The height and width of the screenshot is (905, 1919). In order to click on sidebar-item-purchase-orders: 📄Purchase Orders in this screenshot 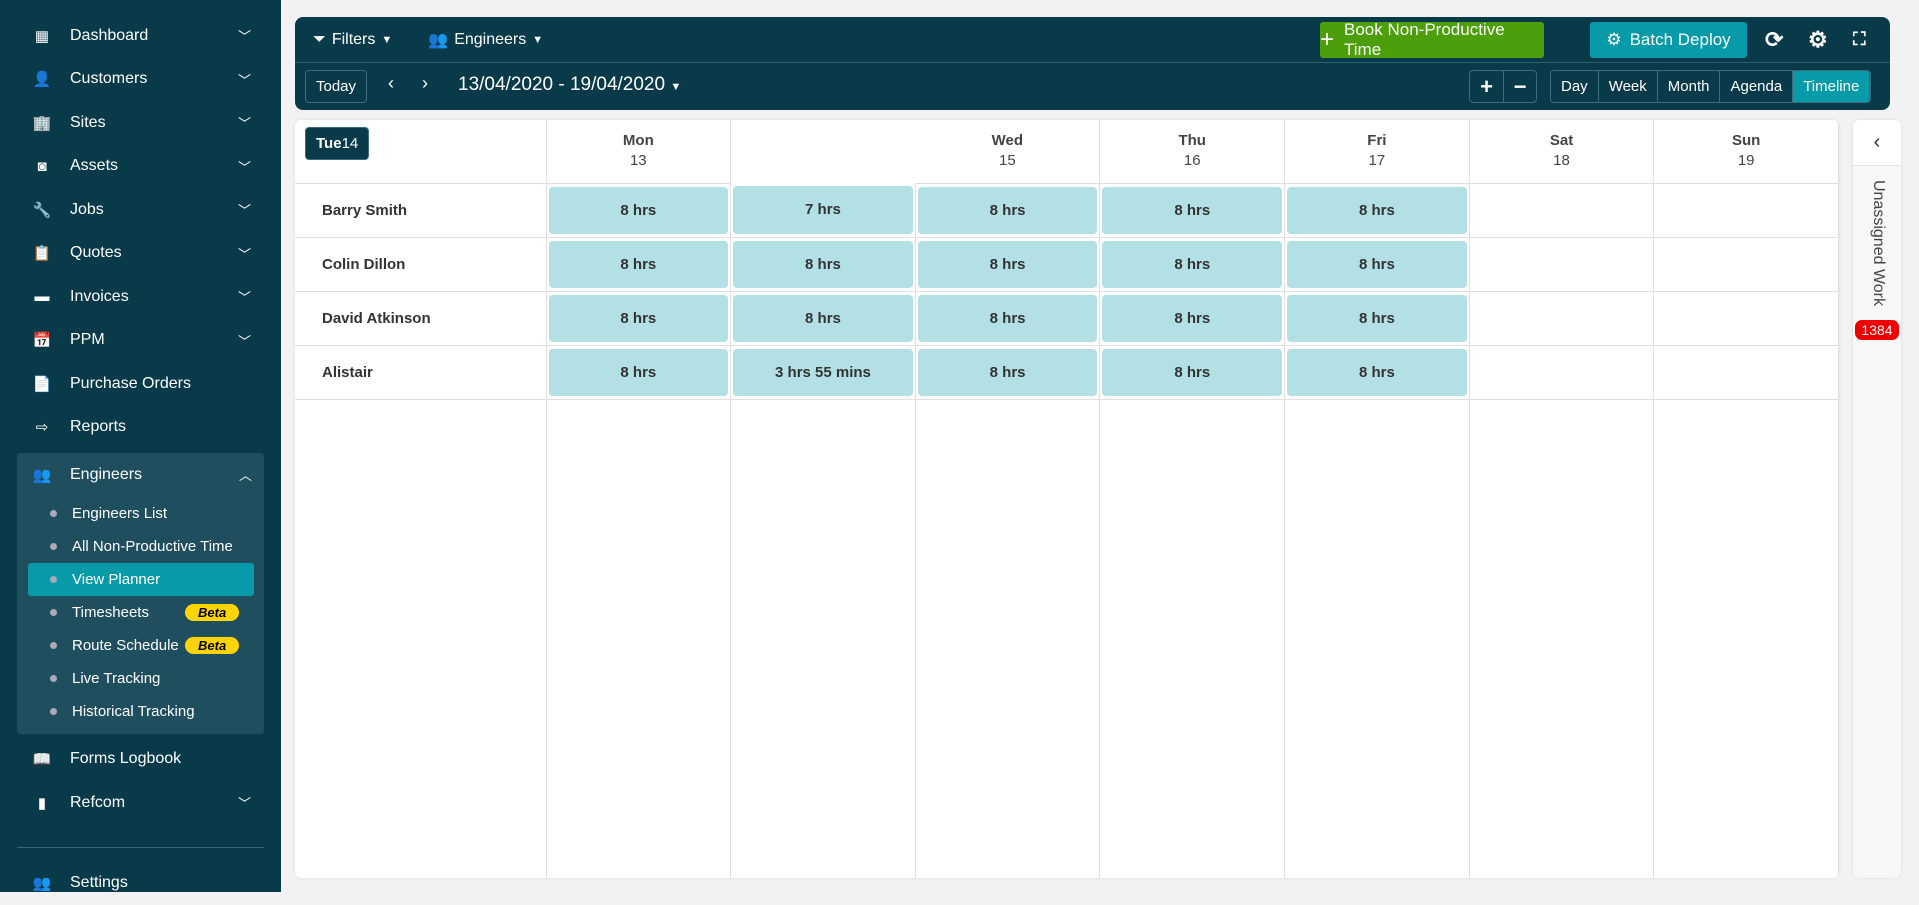, I will do `click(140, 384)`.